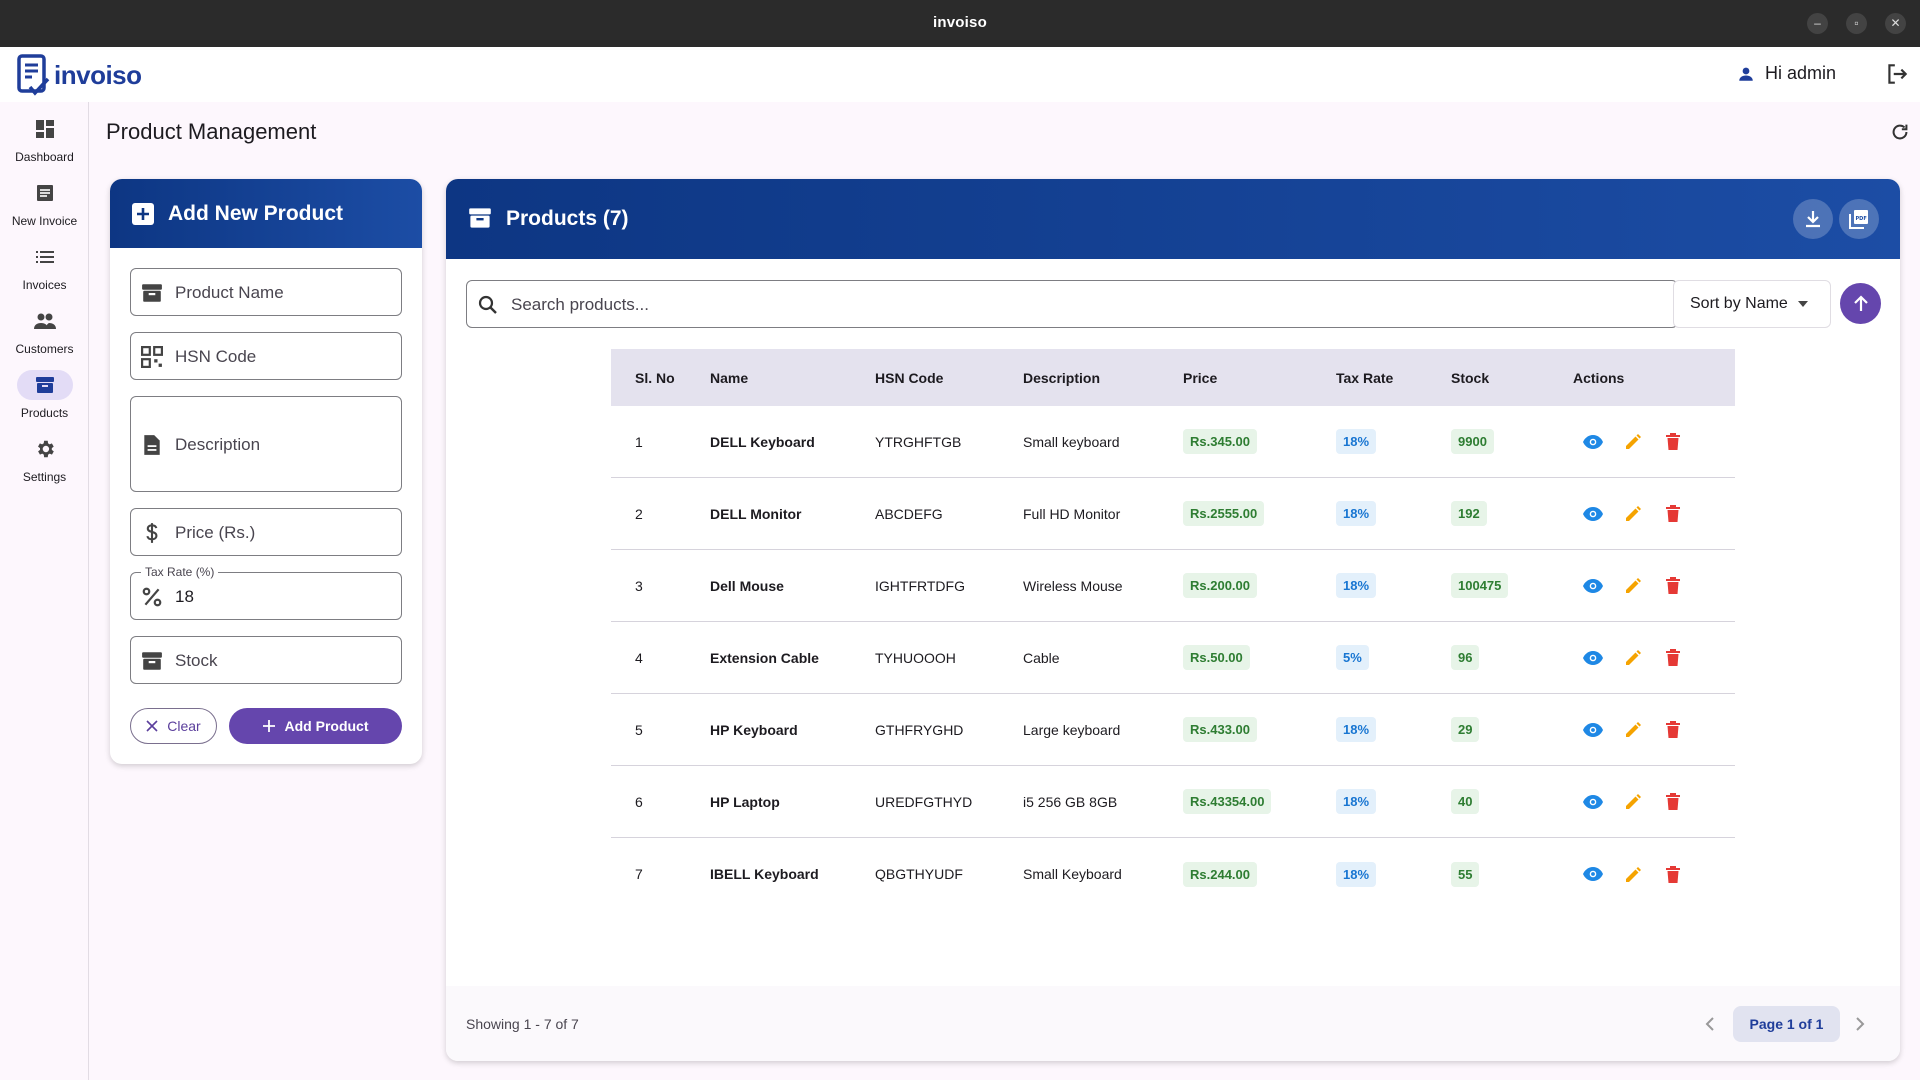 The width and height of the screenshot is (1920, 1080). Describe the element at coordinates (1599, 377) in the screenshot. I see `col-header: Actions` at that location.